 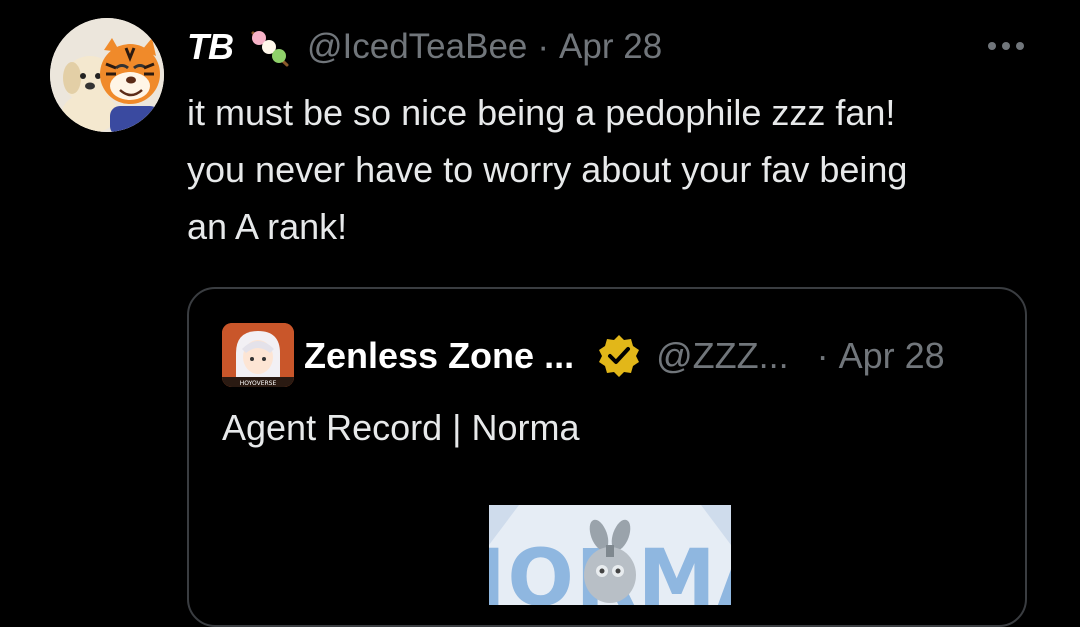 I want to click on author-display-name: TB, so click(x=210, y=47).